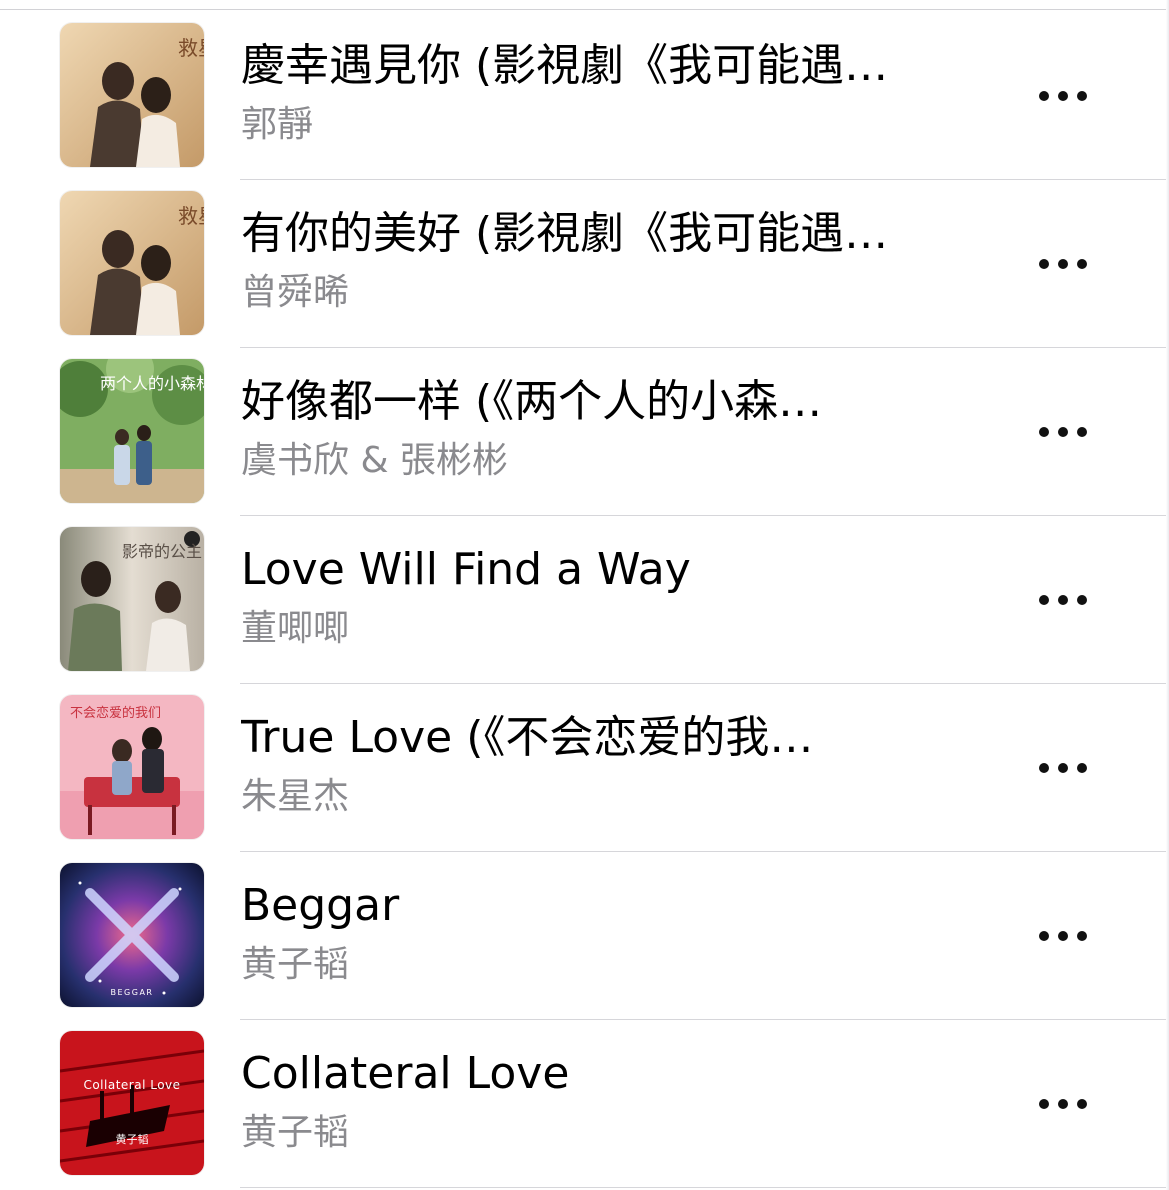 This screenshot has width=1169, height=1190. I want to click on album-artwork-image: BEGGAR, so click(132, 935).